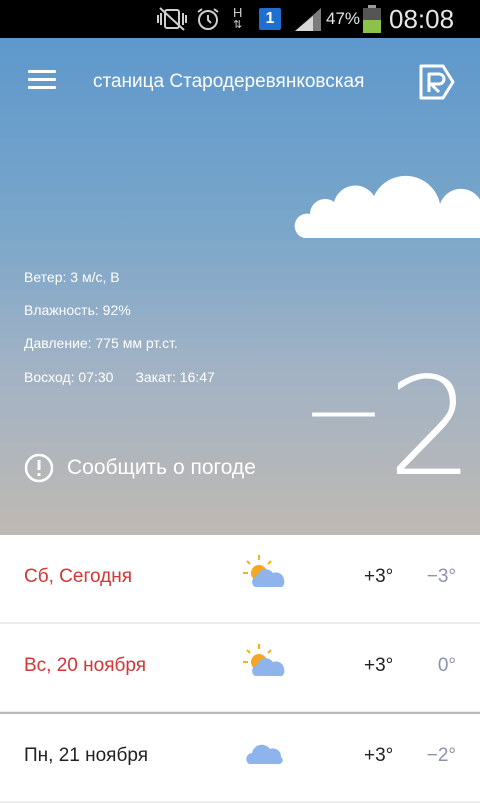  I want to click on forecast-row: Пн, 21 ноября +3° −2°, so click(240, 756).